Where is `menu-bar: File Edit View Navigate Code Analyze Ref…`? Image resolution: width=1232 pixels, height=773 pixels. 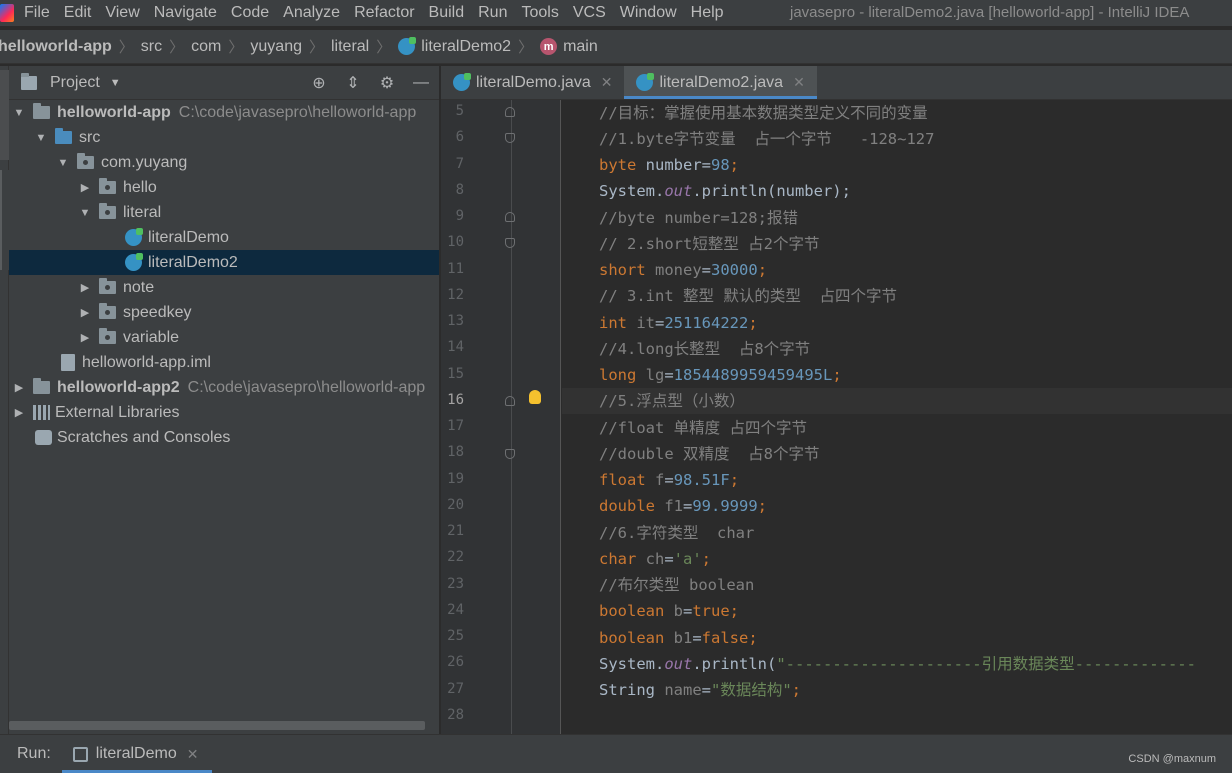 menu-bar: File Edit View Navigate Code Analyze Ref… is located at coordinates (616, 13).